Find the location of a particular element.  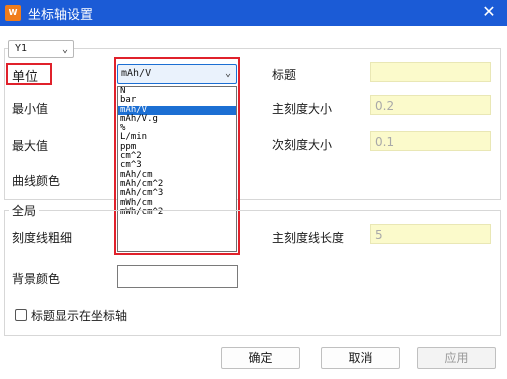

axis-select-value: Y1 is located at coordinates (21, 48).